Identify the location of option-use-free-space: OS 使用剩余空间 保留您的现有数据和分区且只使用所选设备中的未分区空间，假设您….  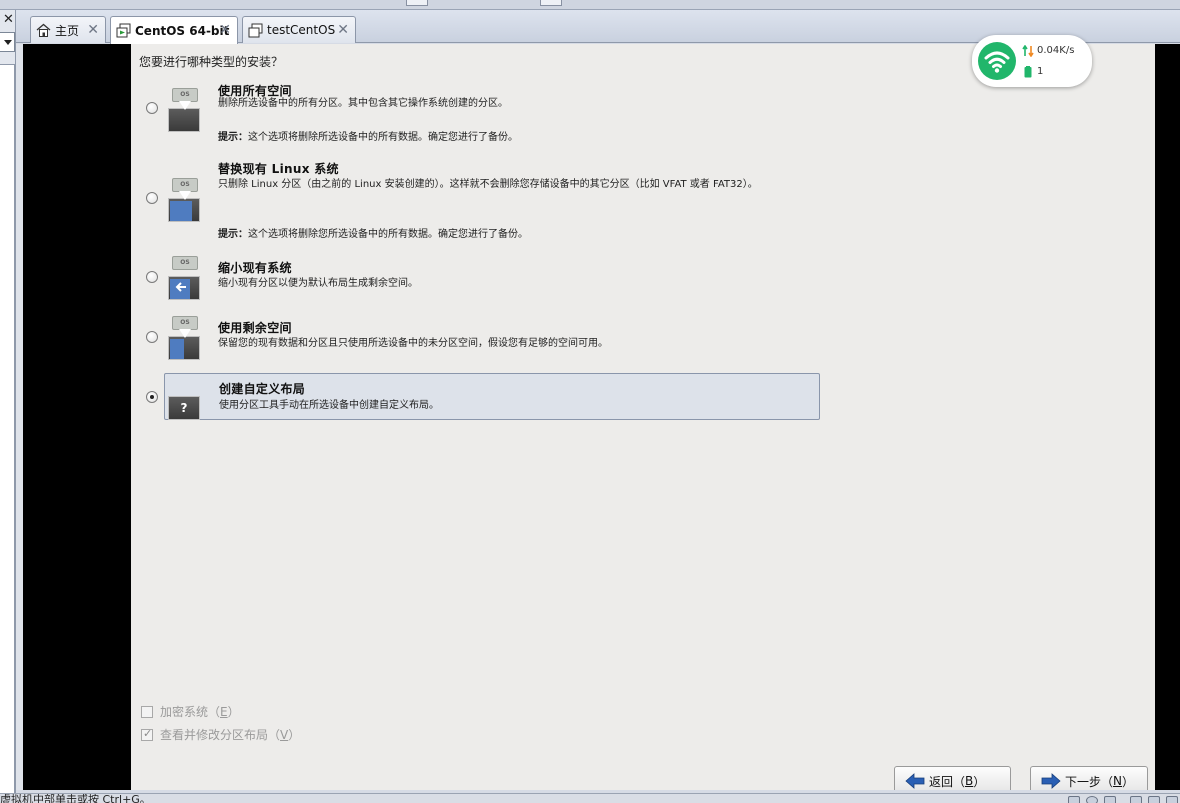
(483, 340).